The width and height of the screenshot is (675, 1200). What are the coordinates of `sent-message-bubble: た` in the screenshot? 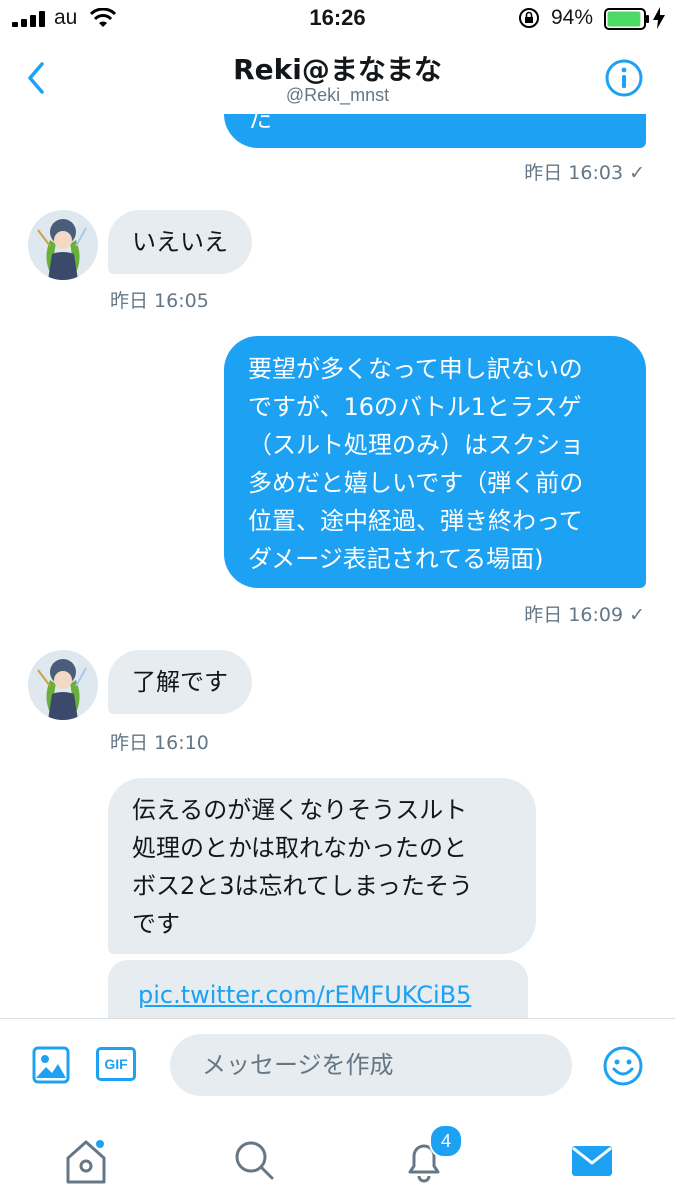 It's located at (435, 131).